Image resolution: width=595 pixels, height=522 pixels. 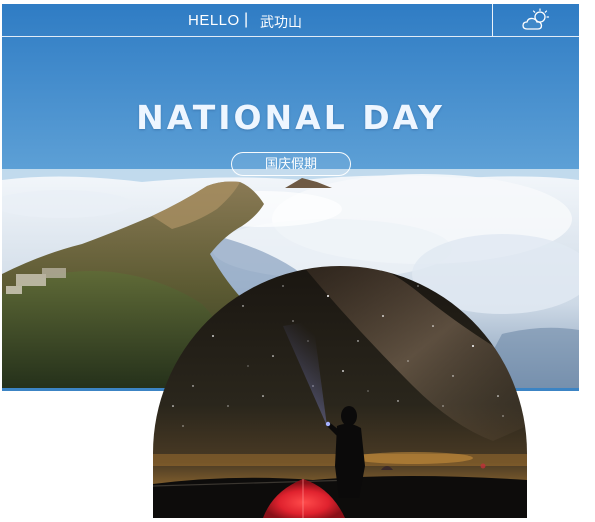 I want to click on national-day-headline: NATIONAL DAY, so click(x=290, y=117).